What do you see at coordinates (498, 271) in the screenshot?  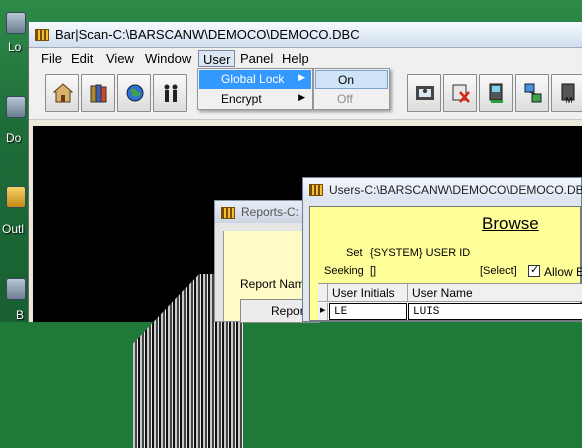 I see `select-button: [Select]` at bounding box center [498, 271].